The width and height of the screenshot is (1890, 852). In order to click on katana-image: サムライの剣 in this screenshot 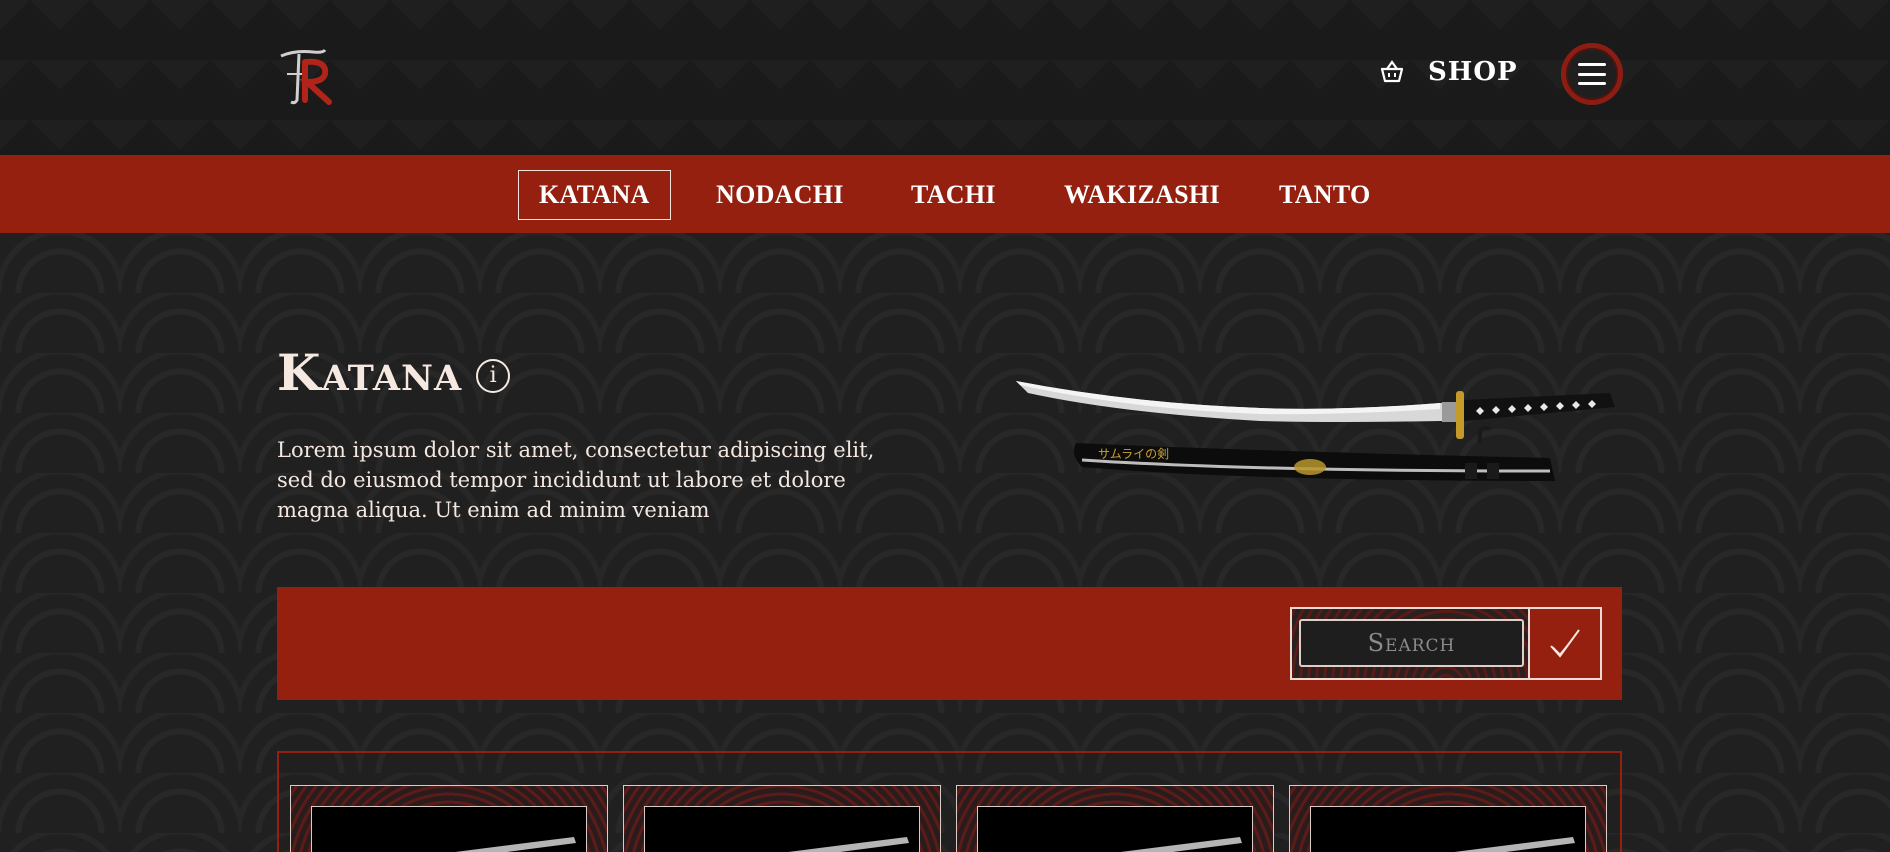, I will do `click(1315, 431)`.